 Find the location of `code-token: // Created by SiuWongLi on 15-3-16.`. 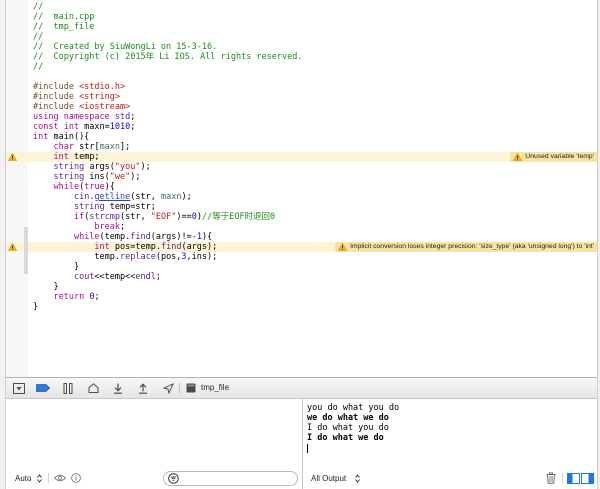

code-token: // Created by SiuWongLi on 15-3-16. is located at coordinates (125, 47).